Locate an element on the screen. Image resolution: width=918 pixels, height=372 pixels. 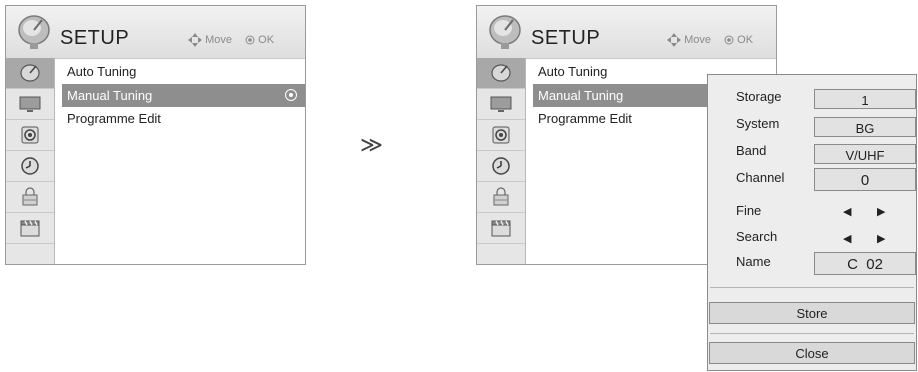
name-value-field: C 02 is located at coordinates (865, 263).